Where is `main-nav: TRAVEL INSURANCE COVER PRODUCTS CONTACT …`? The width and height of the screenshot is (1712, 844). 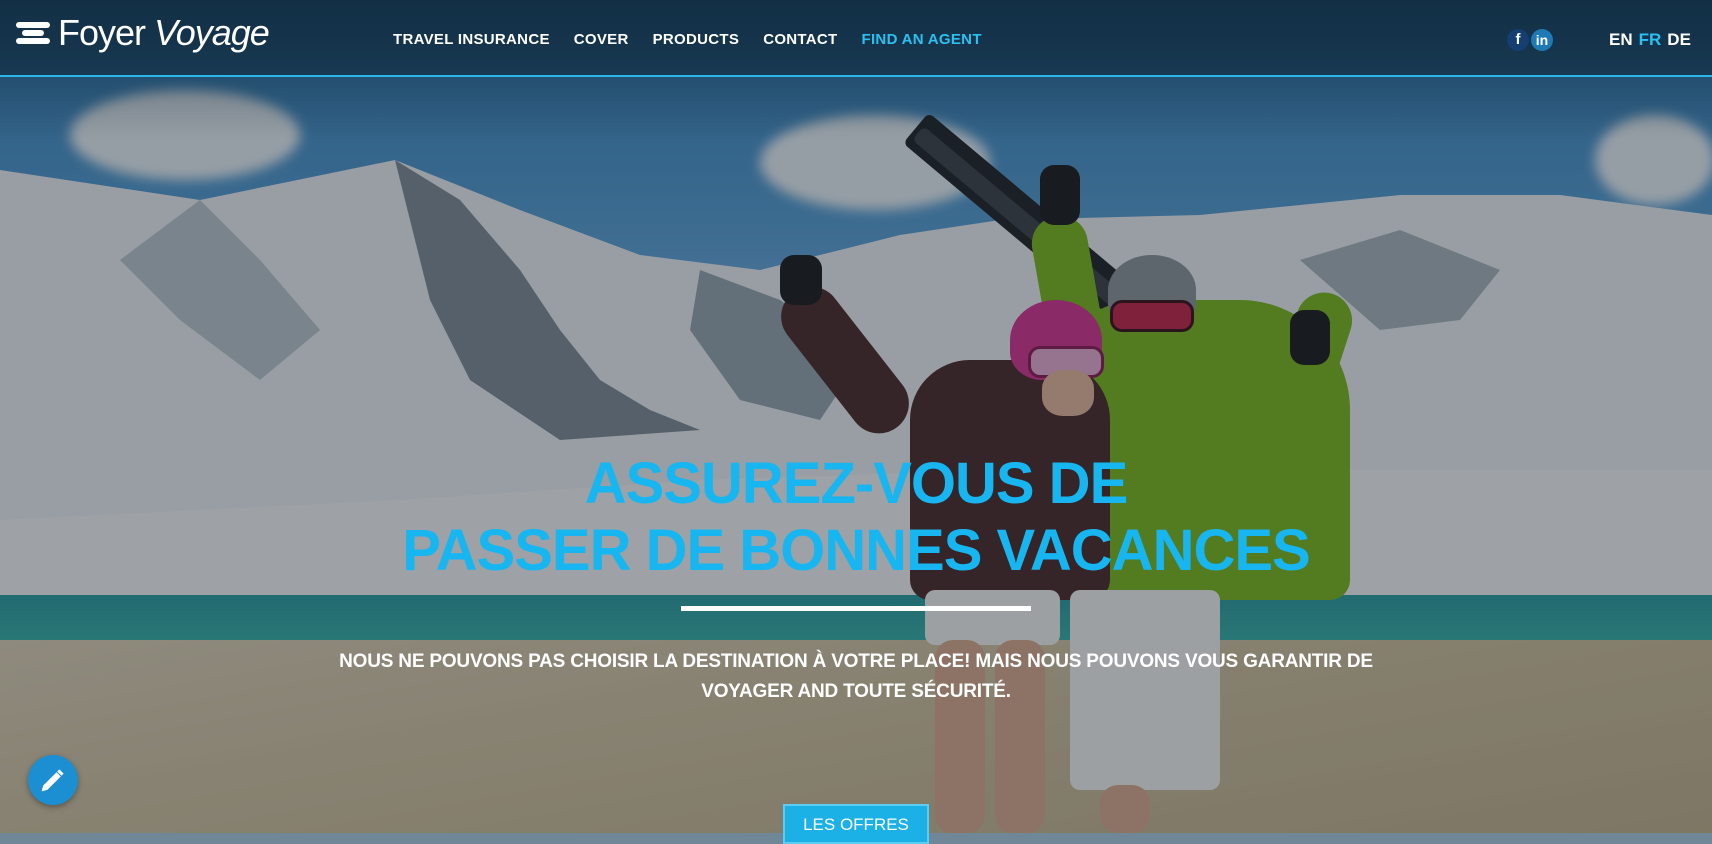
main-nav: TRAVEL INSURANCE COVER PRODUCTS CONTACT … is located at coordinates (699, 39).